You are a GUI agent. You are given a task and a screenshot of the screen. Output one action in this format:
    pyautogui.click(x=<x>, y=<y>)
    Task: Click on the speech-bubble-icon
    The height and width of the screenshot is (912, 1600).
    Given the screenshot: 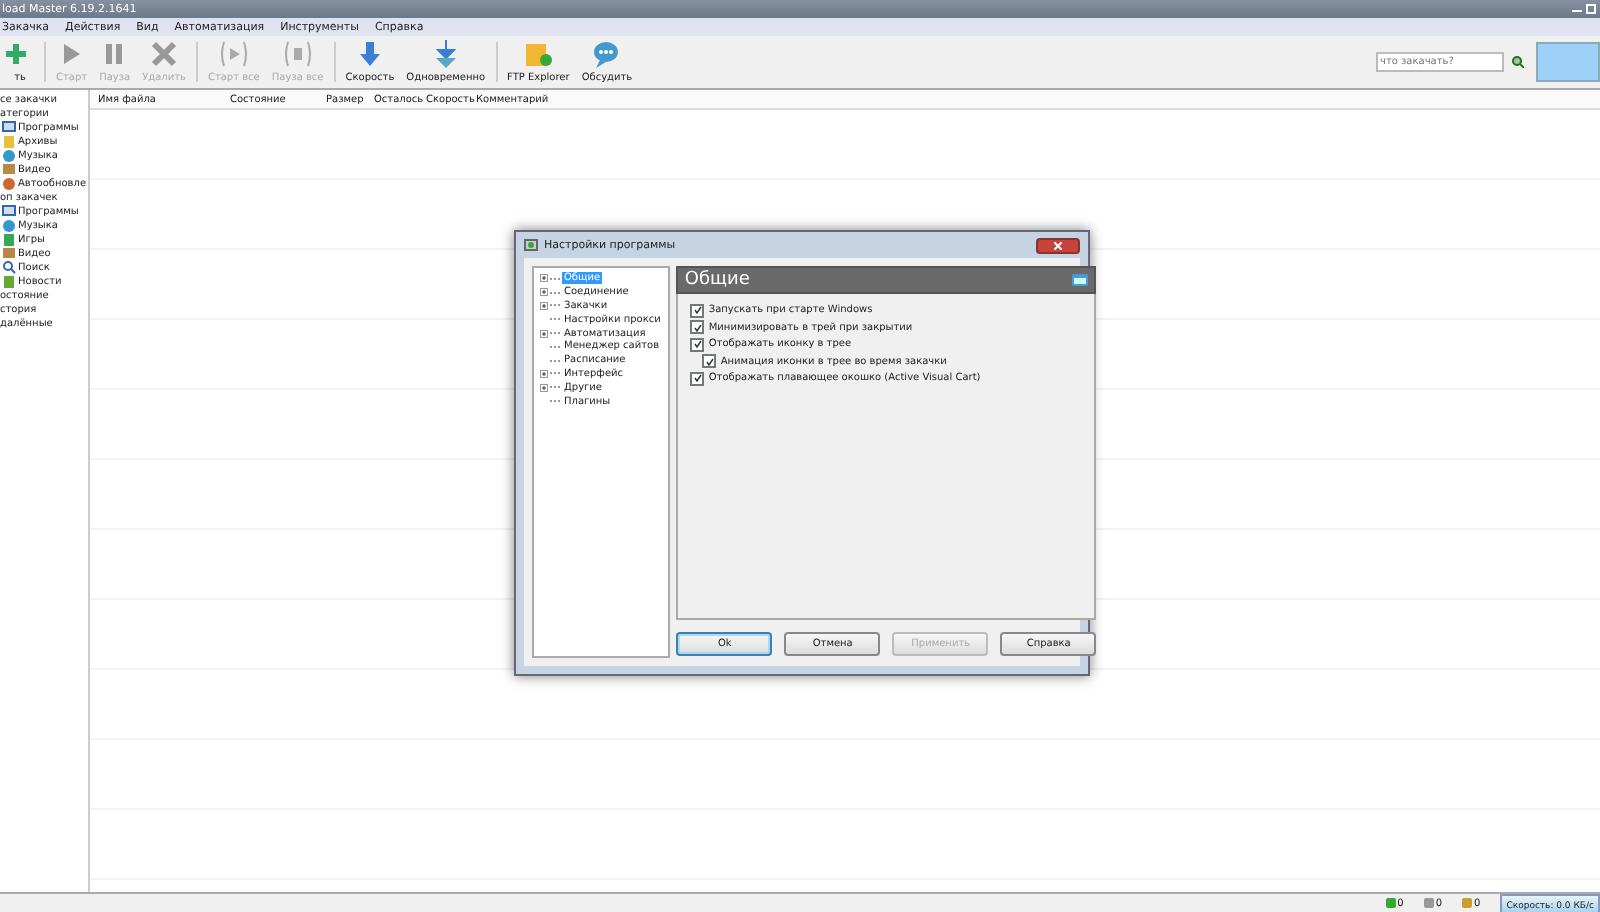 What is the action you would take?
    pyautogui.click(x=606, y=54)
    